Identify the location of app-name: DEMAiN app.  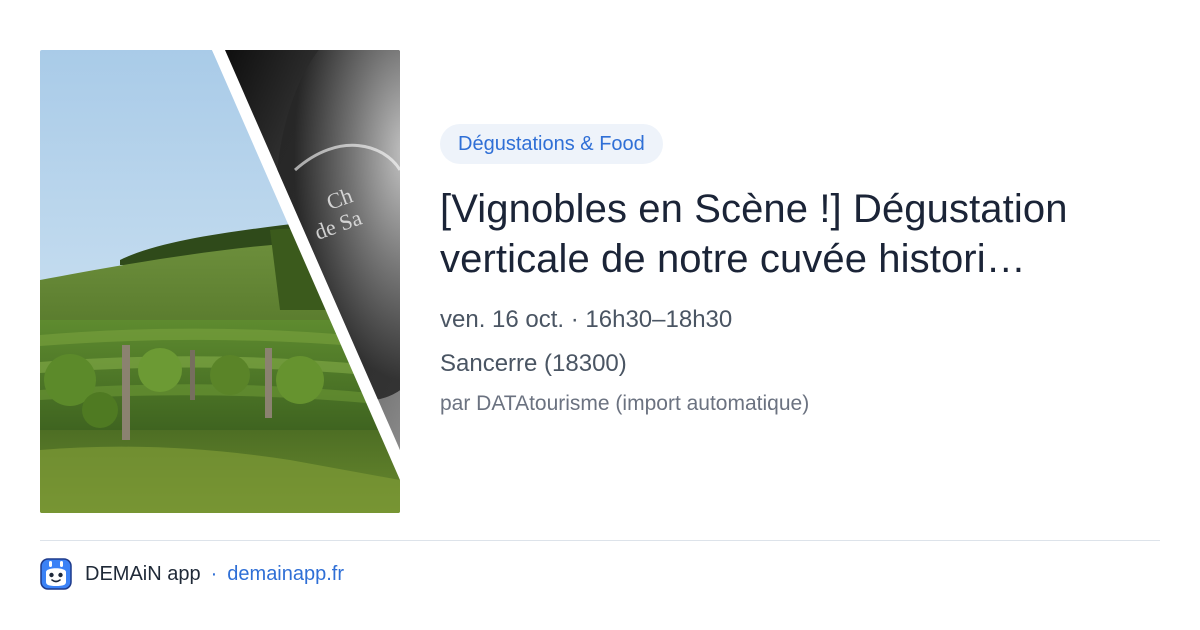
(143, 573).